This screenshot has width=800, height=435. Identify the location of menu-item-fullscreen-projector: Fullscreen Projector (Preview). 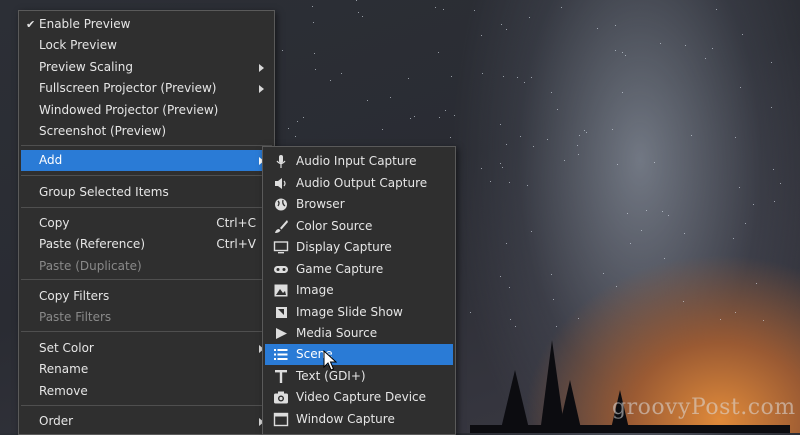
(146, 88).